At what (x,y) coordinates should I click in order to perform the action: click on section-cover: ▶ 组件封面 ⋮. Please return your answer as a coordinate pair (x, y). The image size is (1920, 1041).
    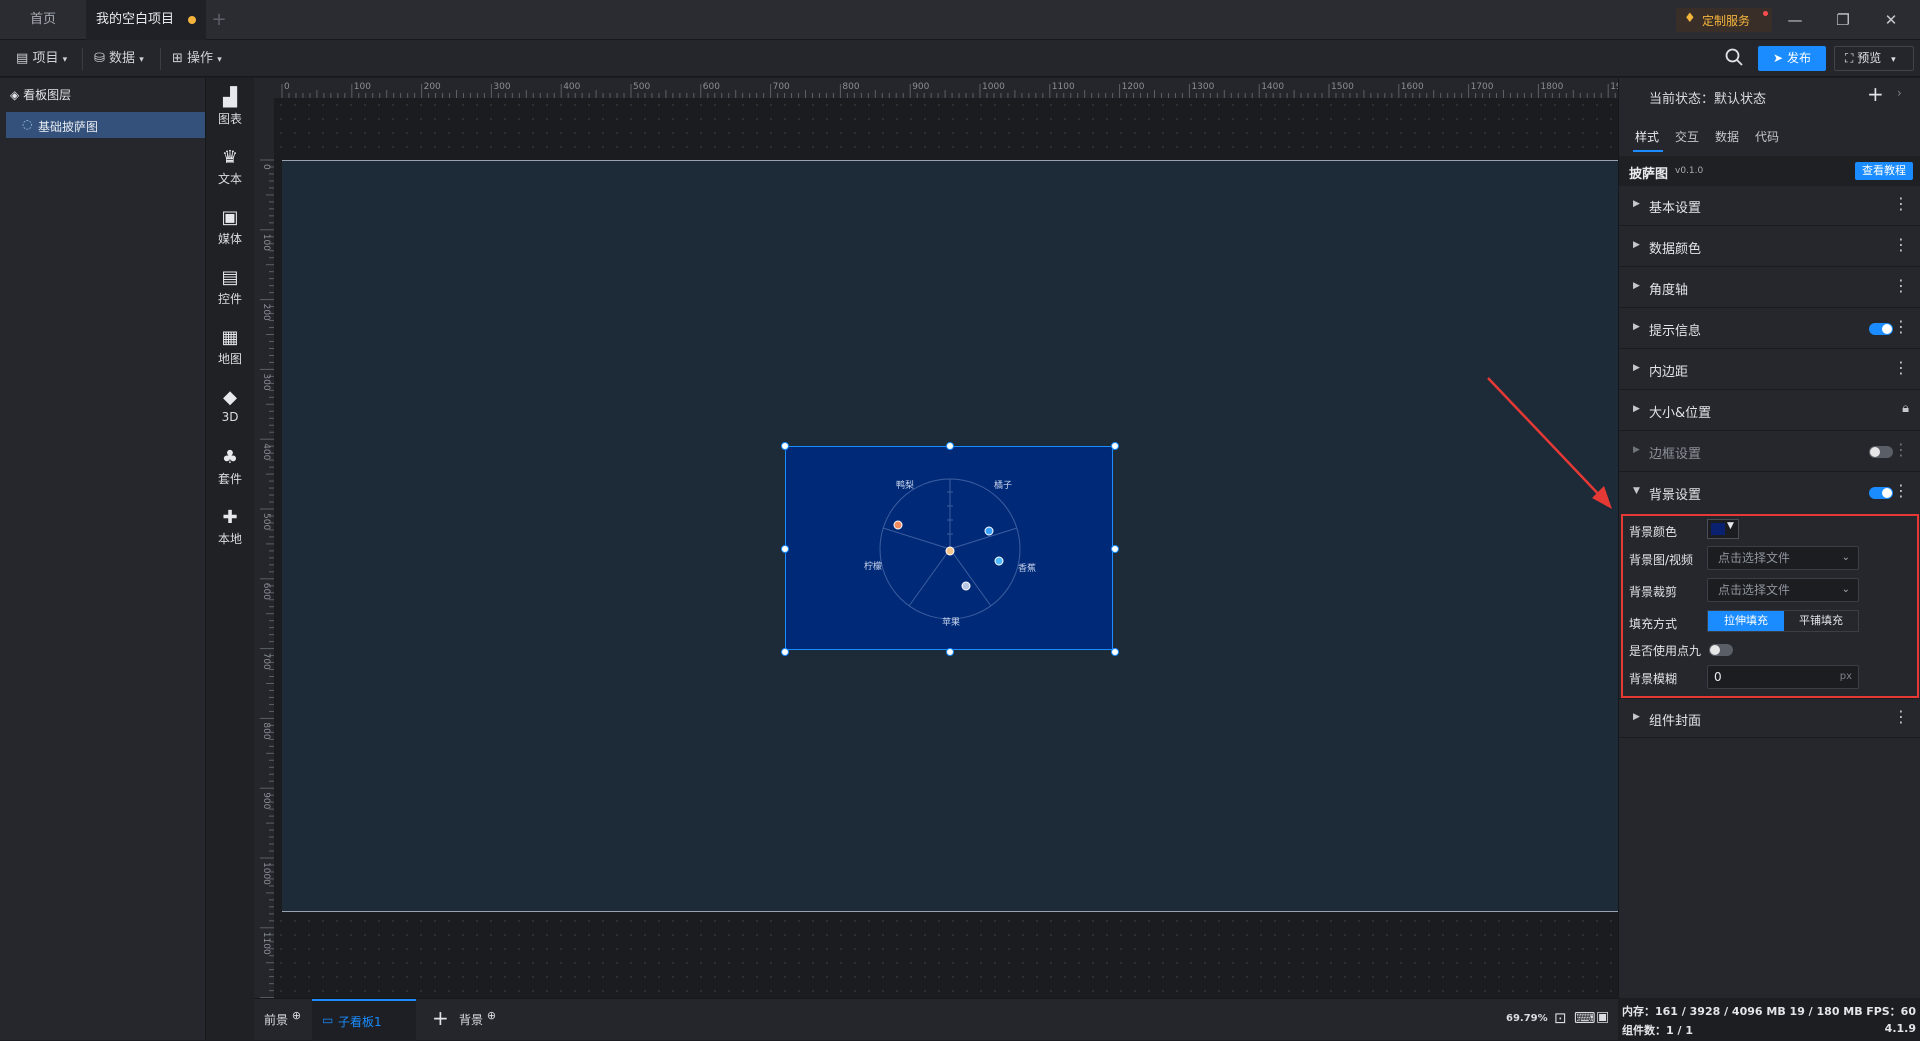
    Looking at the image, I should click on (1769, 718).